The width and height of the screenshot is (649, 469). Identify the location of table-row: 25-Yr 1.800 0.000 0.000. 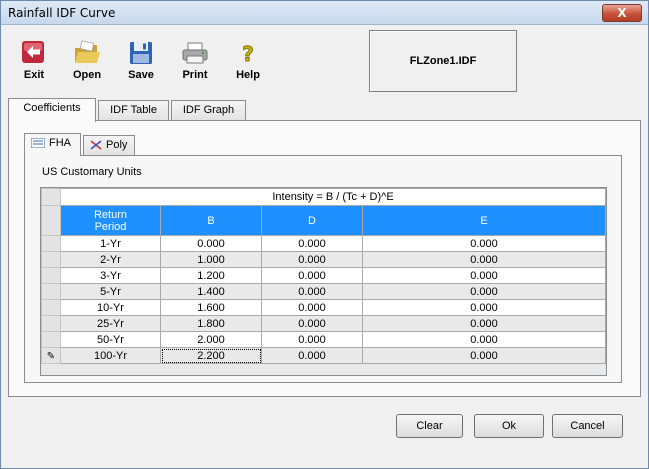
(323, 323).